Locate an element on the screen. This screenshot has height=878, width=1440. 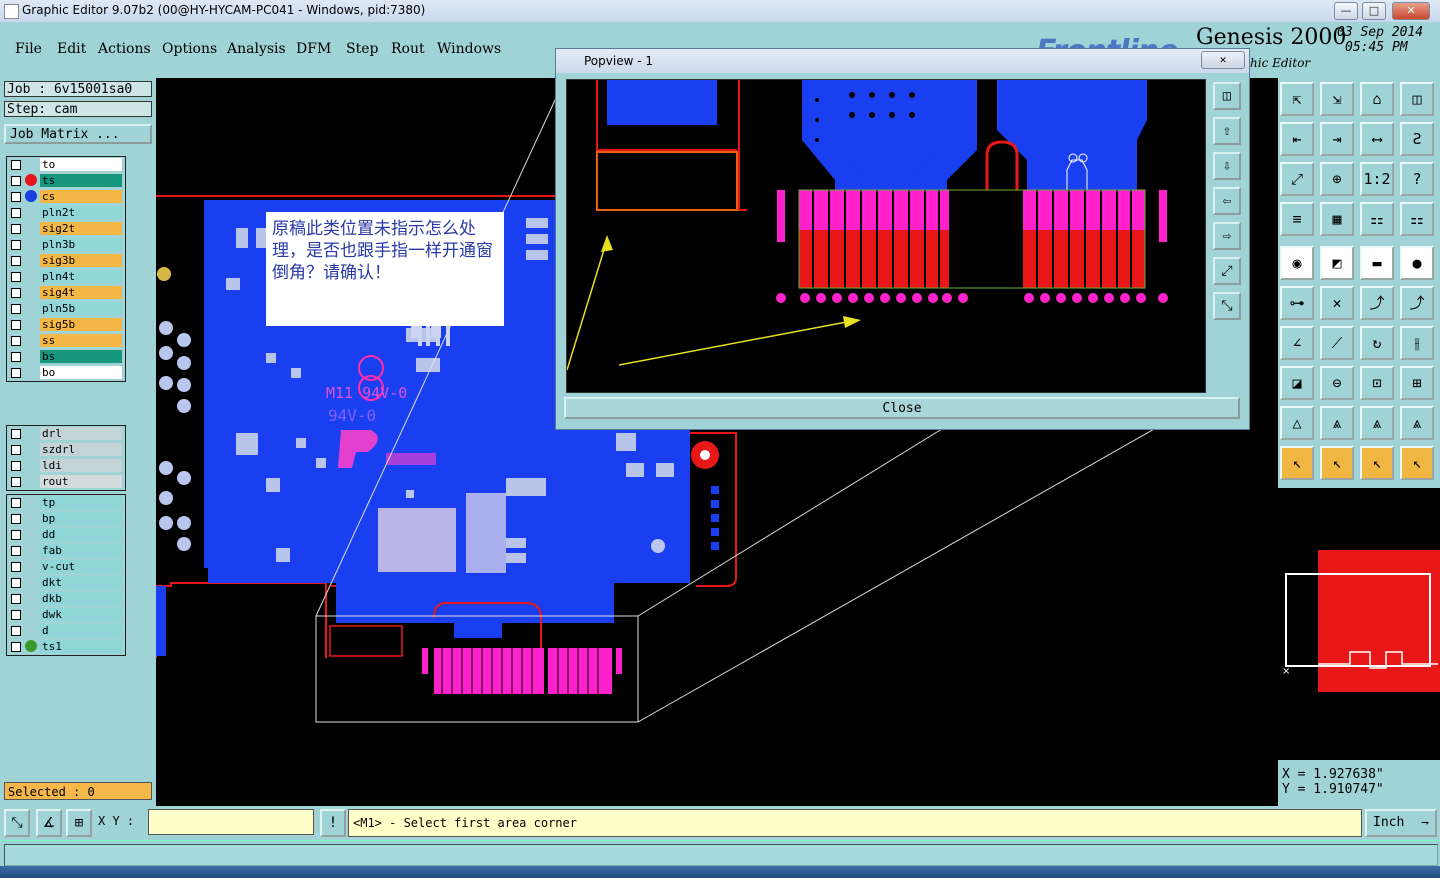
layer-name: ts is located at coordinates (81, 180).